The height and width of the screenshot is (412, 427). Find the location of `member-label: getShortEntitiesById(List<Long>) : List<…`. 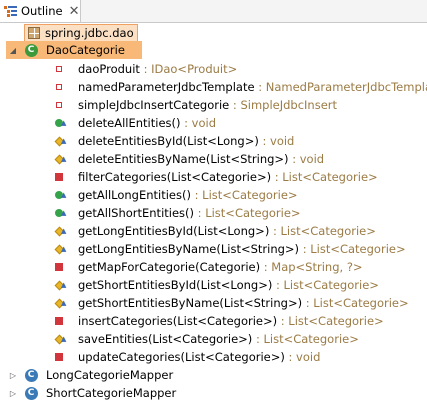

member-label: getShortEntitiesById(List<Long>) : List<… is located at coordinates (228, 285).